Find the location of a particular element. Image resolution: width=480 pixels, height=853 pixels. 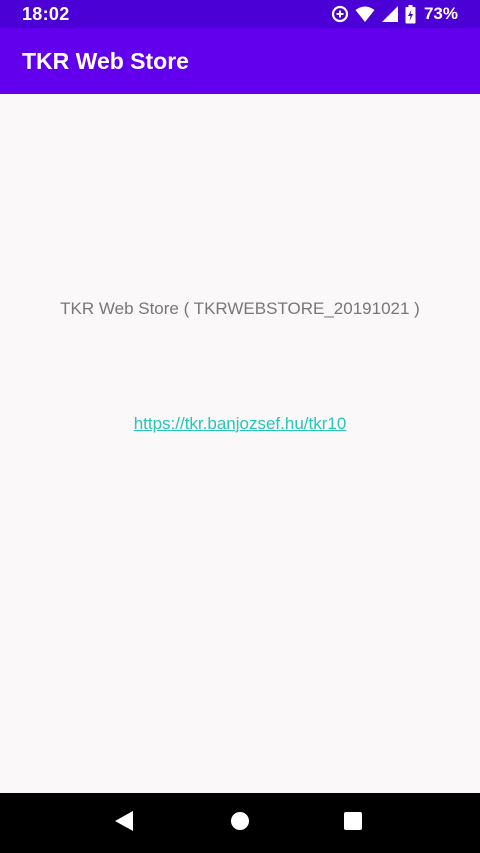

data-saver-icon is located at coordinates (340, 14).